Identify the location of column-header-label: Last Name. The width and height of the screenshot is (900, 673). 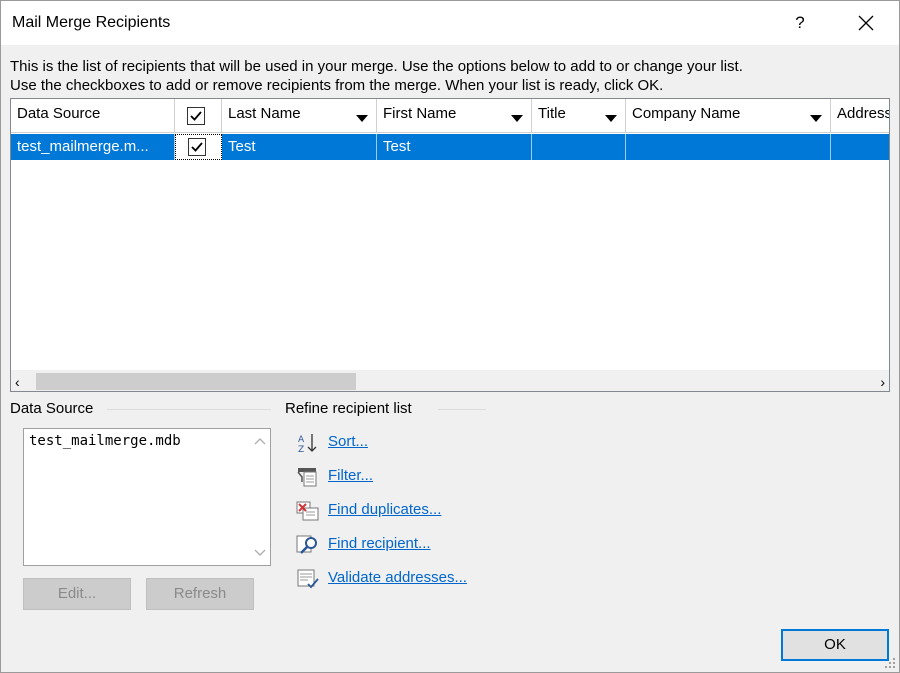
(264, 113).